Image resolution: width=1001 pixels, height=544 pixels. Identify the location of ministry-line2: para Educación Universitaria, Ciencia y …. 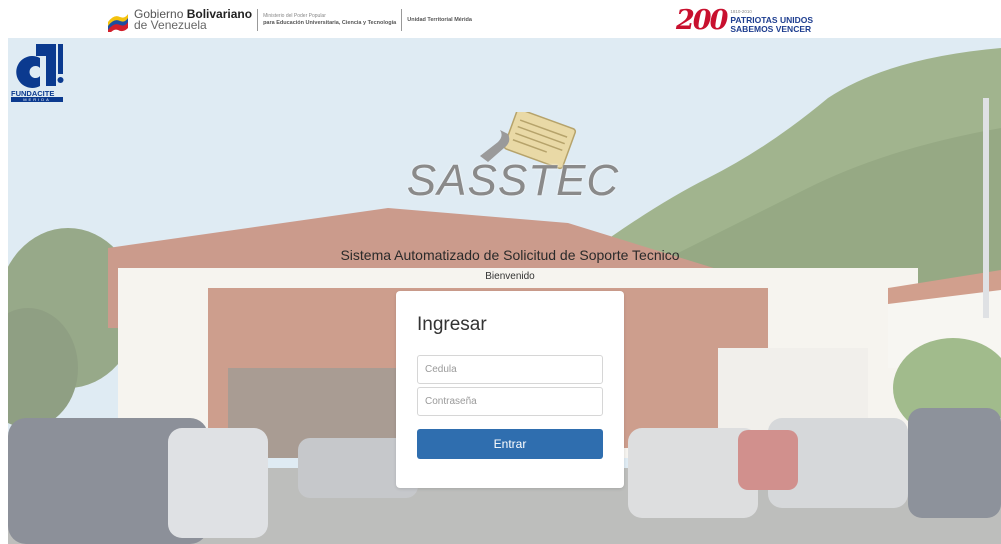
(330, 23).